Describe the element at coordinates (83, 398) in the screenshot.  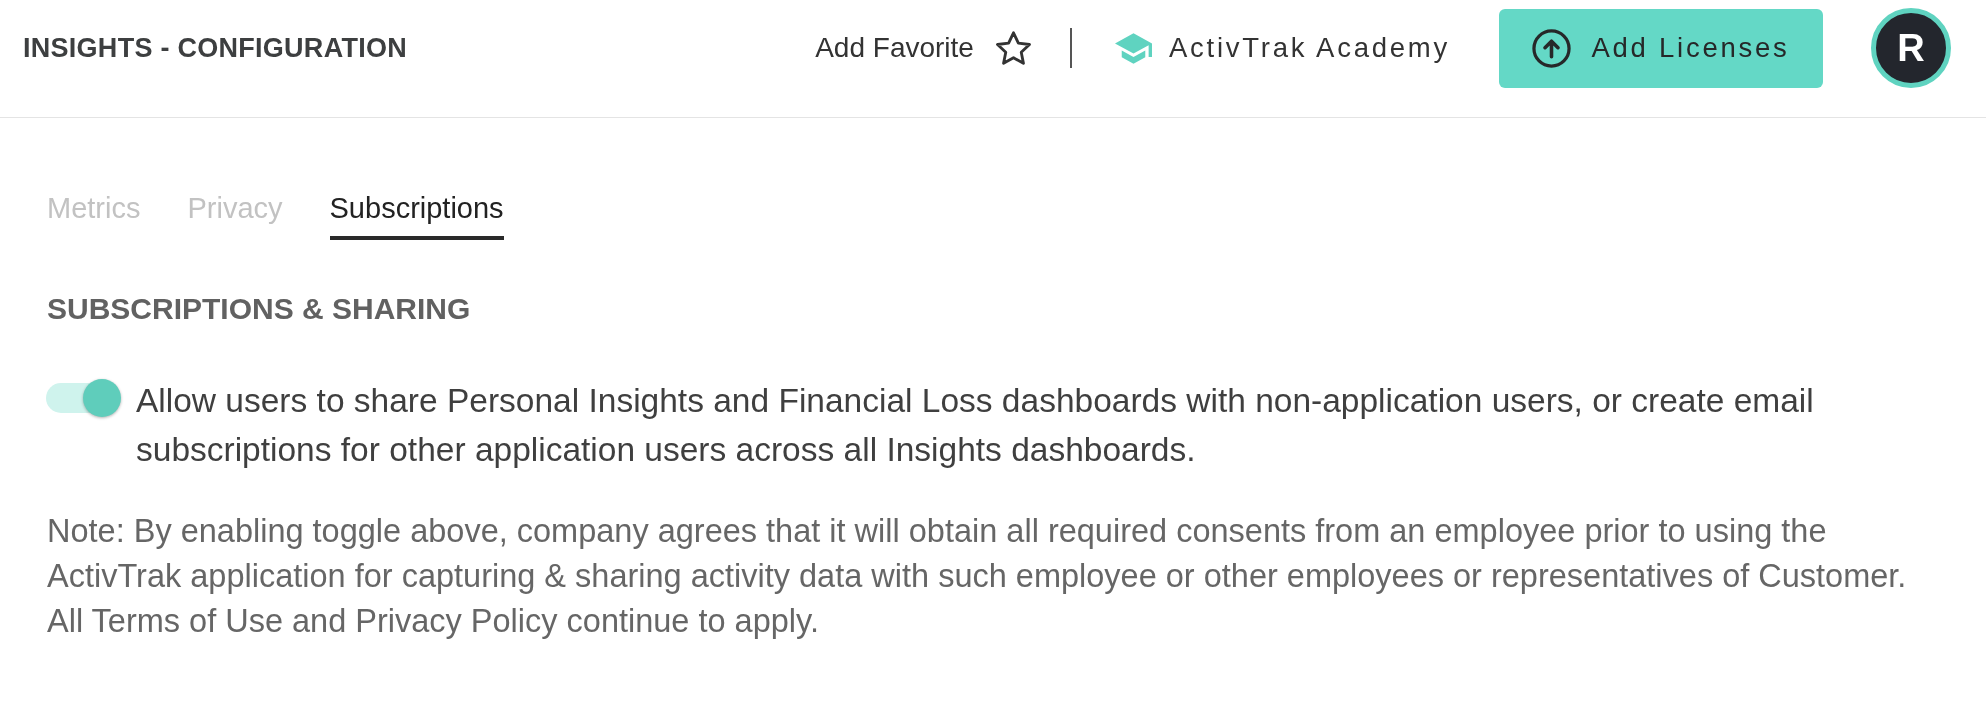
I see `toggle-switch` at that location.